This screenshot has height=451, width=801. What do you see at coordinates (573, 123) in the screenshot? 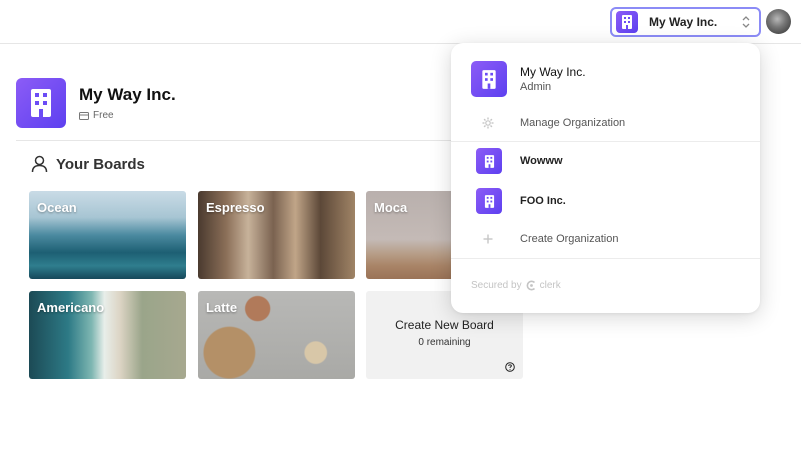
I see `manage-organization-label: Manage Organization` at bounding box center [573, 123].